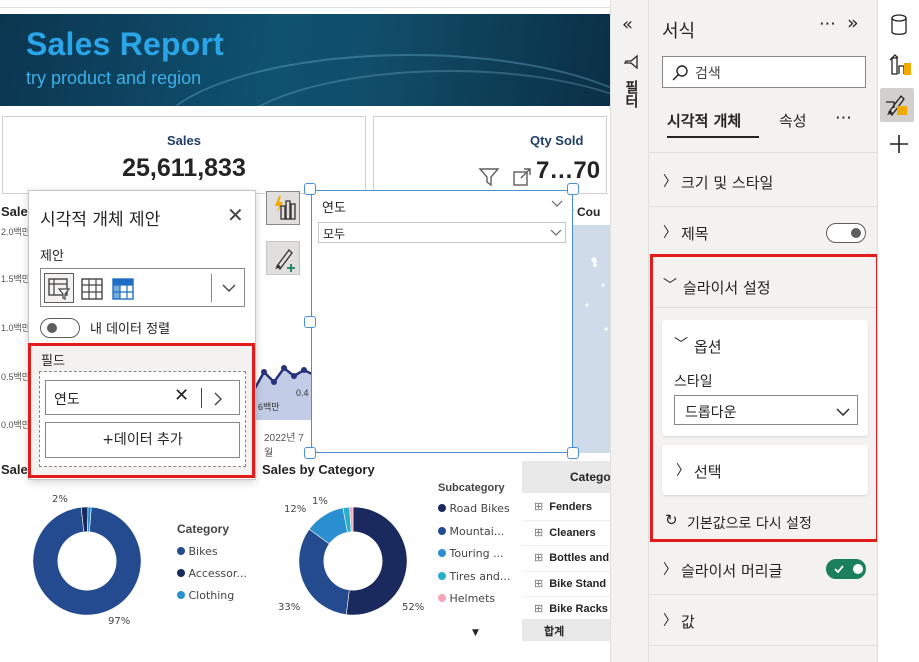 The image size is (919, 662). Describe the element at coordinates (557, 140) in the screenshot. I see `qty-card-title: Qty Sold` at that location.